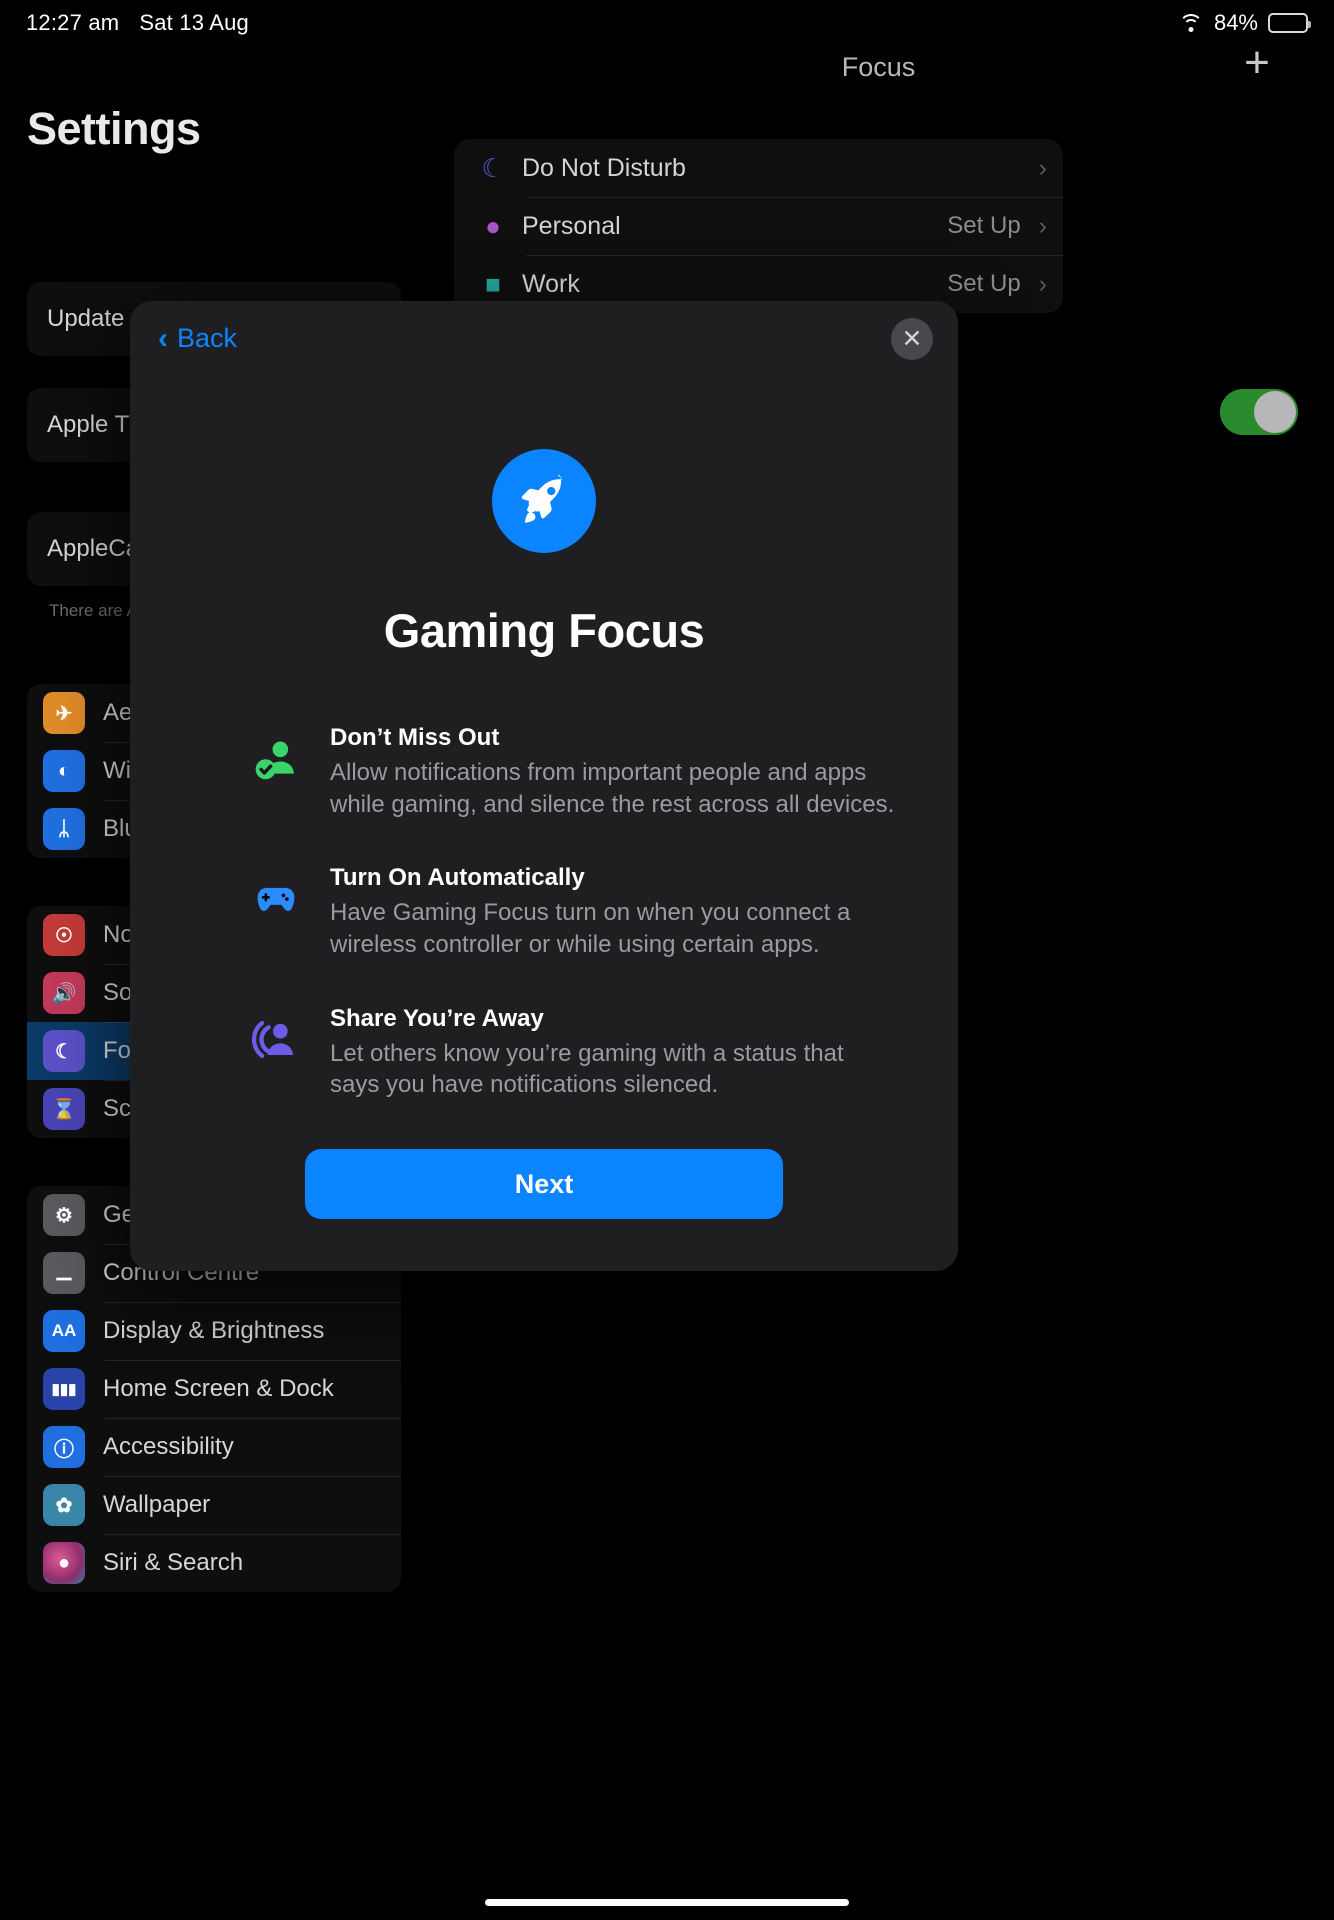  What do you see at coordinates (64, 1389) in the screenshot?
I see `home-screen-dock-icon: ▮▮▮` at bounding box center [64, 1389].